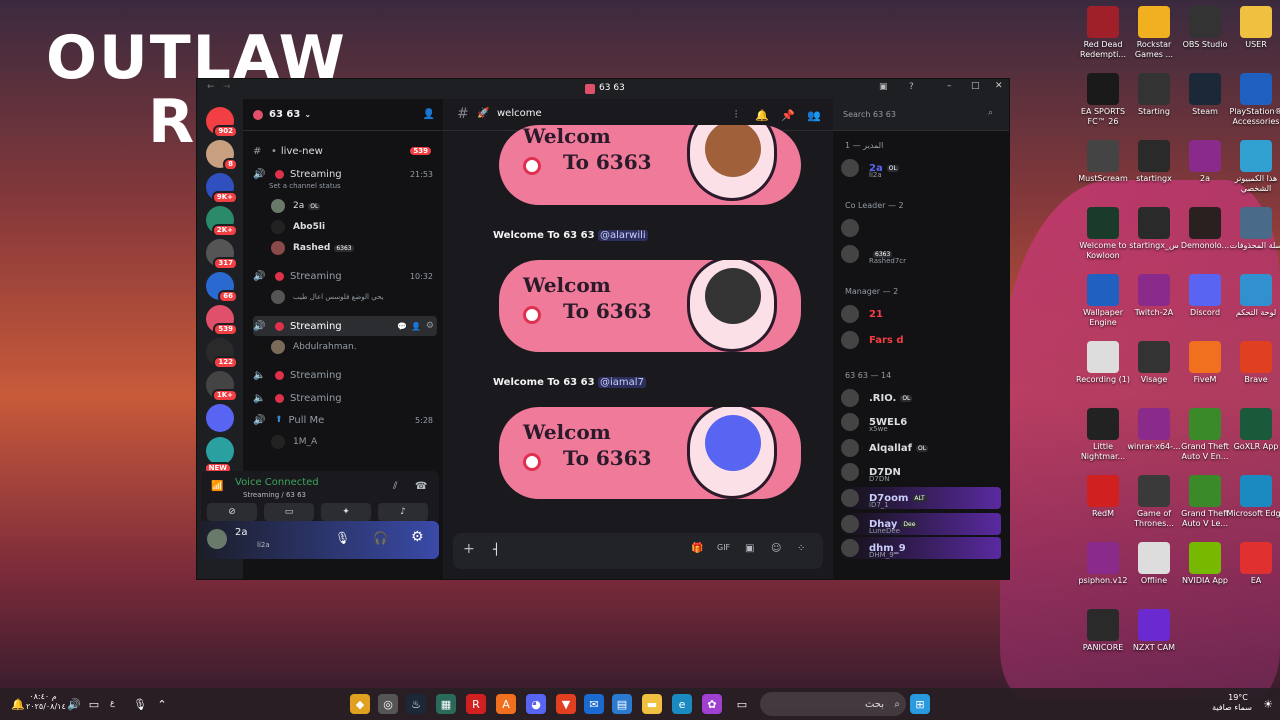  I want to click on desktop-icon: USER, so click(1253, 28).